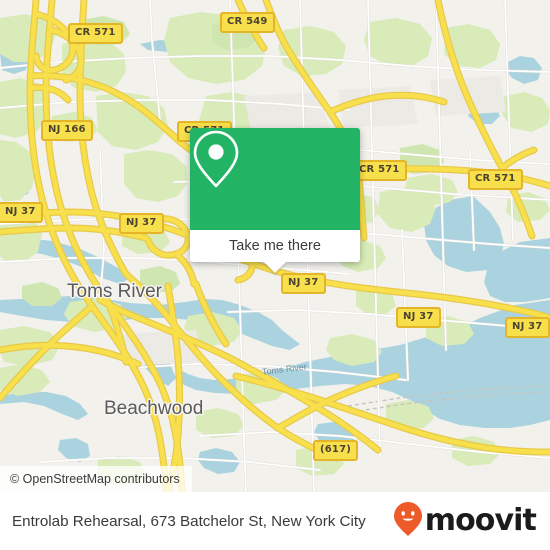  Describe the element at coordinates (115, 291) in the screenshot. I see `place-label-toms-river: Toms River` at that location.